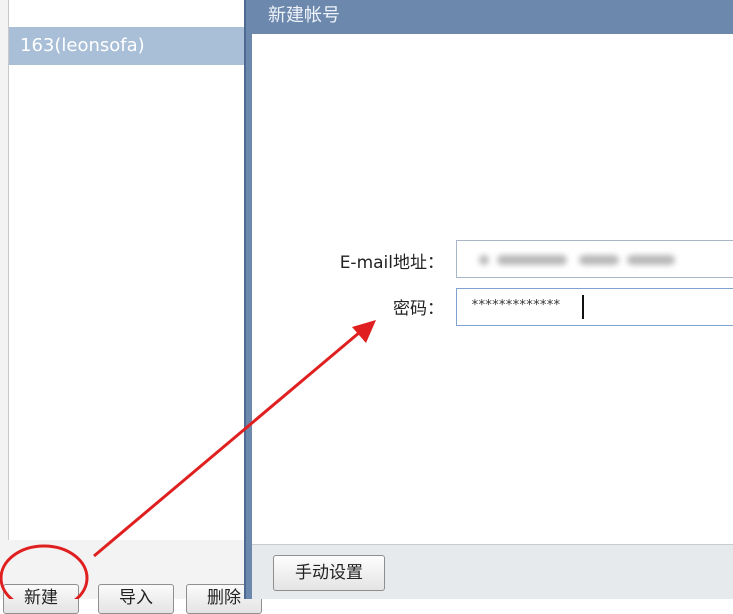 Image resolution: width=733 pixels, height=614 pixels. I want to click on password-value: *************, so click(516, 305).